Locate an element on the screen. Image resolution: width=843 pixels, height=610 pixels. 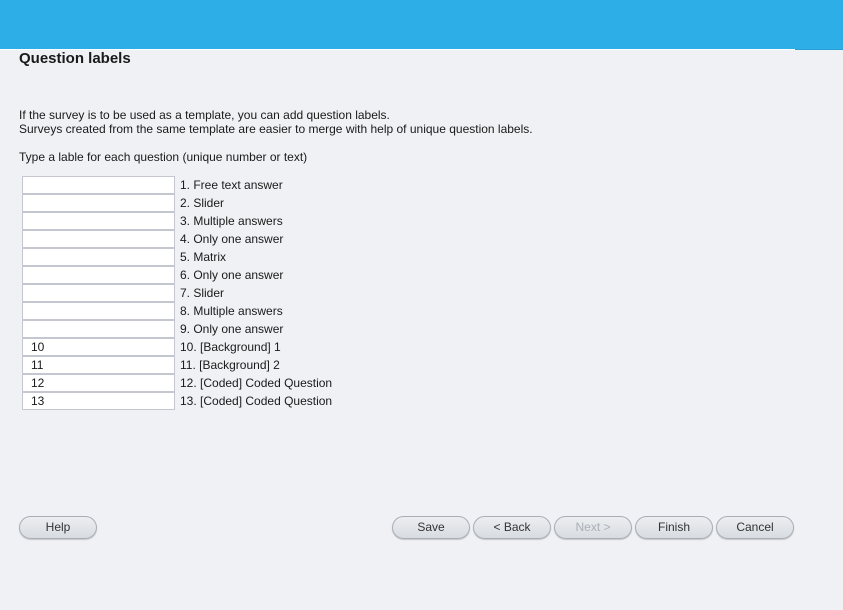
question-name: 7. Slider is located at coordinates (202, 293).